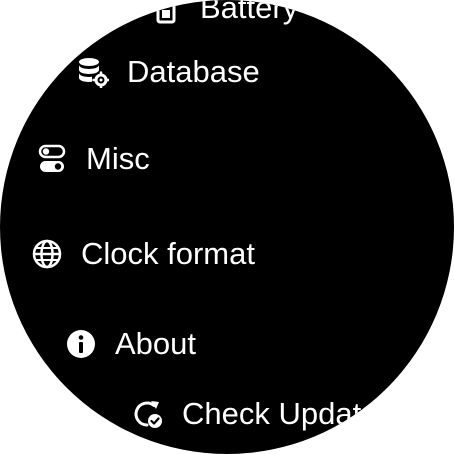  I want to click on menu-item-misc: Misc, so click(93, 159).